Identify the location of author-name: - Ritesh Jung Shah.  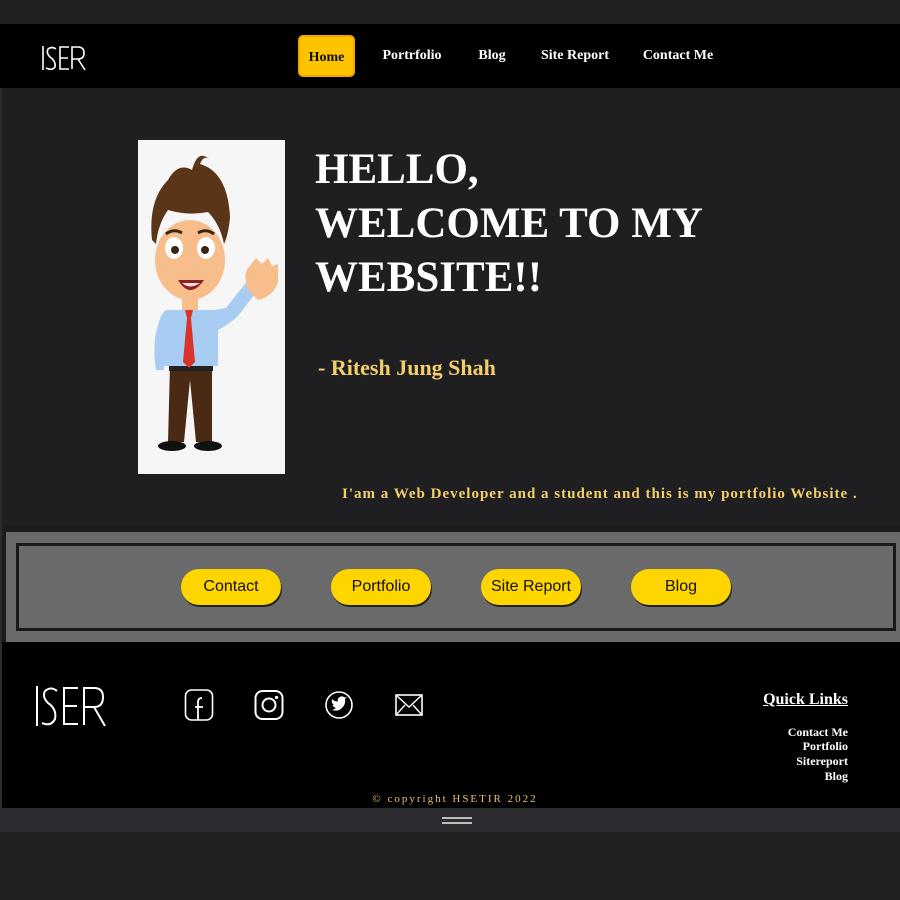
(407, 367).